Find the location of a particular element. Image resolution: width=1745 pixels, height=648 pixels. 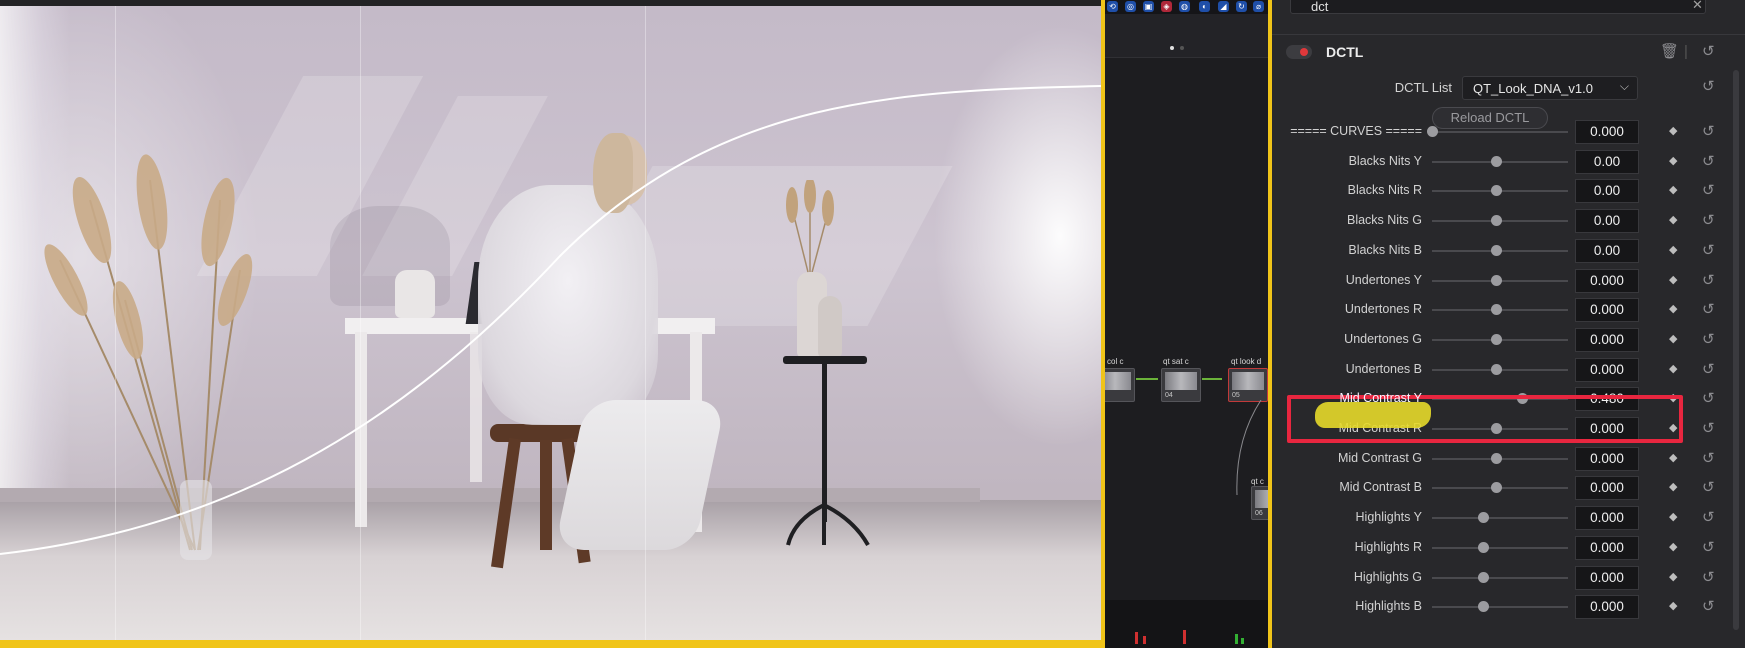

close-icon: ✕ is located at coordinates (1697, 6).